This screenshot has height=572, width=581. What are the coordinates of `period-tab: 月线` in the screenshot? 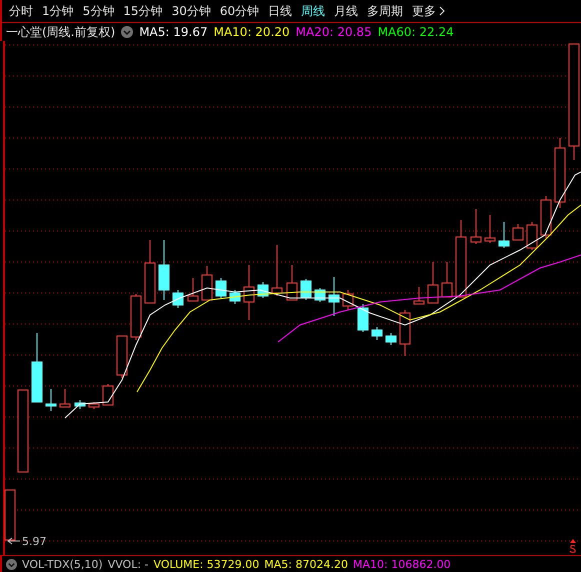 It's located at (346, 11).